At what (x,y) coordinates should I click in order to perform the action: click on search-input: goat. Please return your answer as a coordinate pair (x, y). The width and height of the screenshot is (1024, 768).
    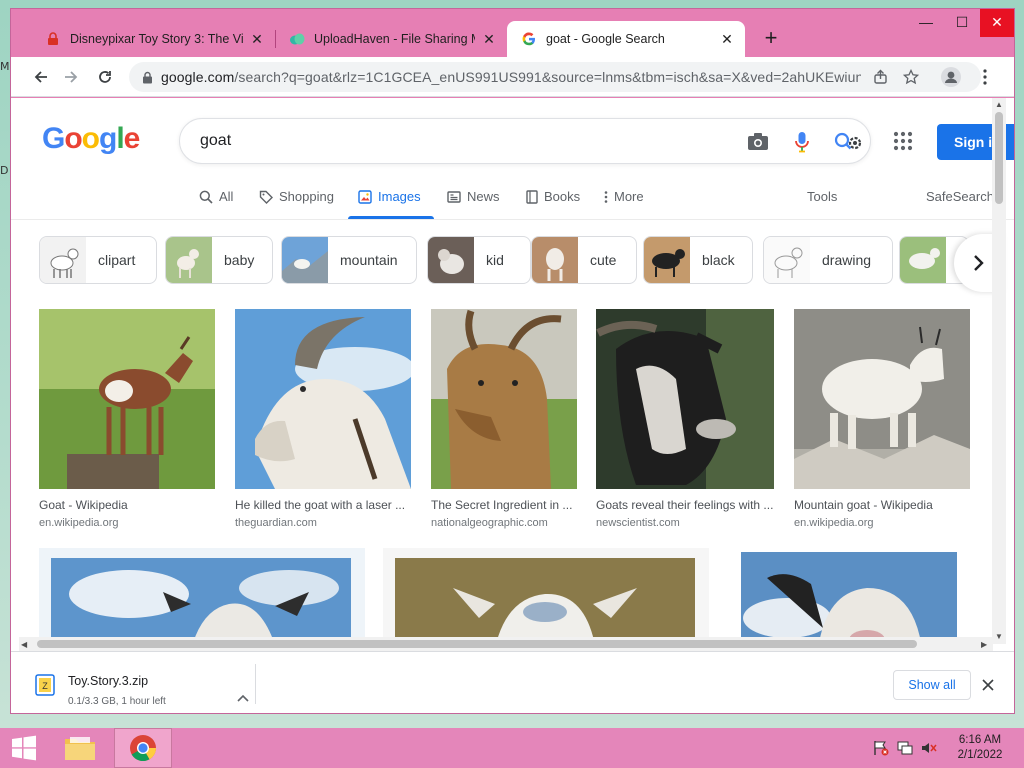
    Looking at the image, I should click on (215, 141).